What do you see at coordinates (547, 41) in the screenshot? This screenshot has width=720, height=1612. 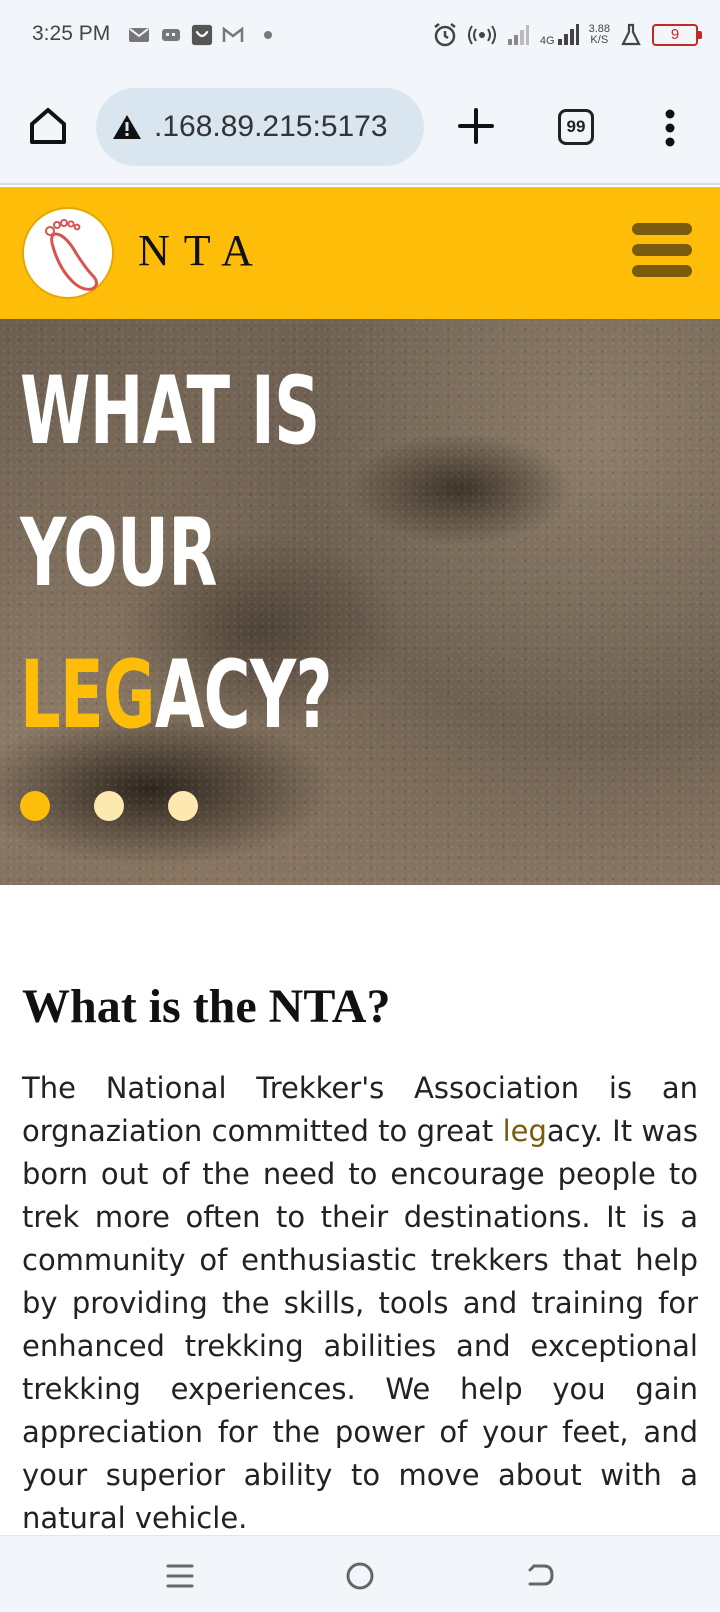 I see `network-type: 4G` at bounding box center [547, 41].